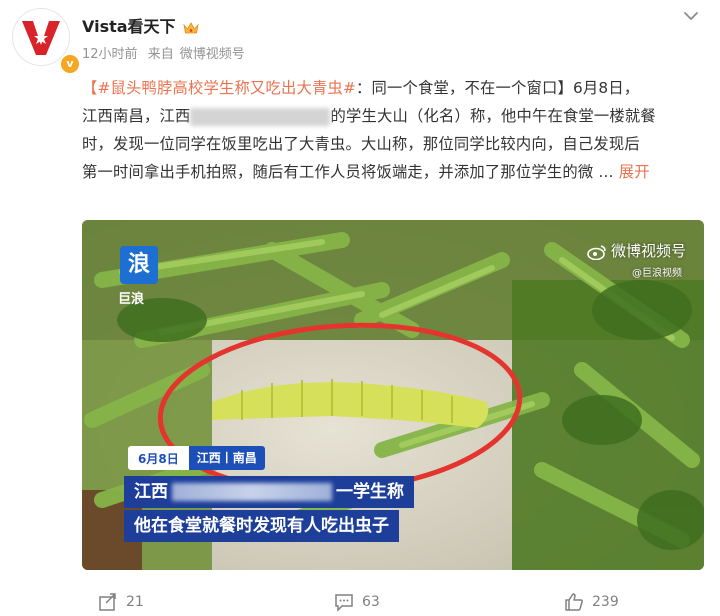 The image size is (720, 616). What do you see at coordinates (260, 116) in the screenshot?
I see `blurred-text` at bounding box center [260, 116].